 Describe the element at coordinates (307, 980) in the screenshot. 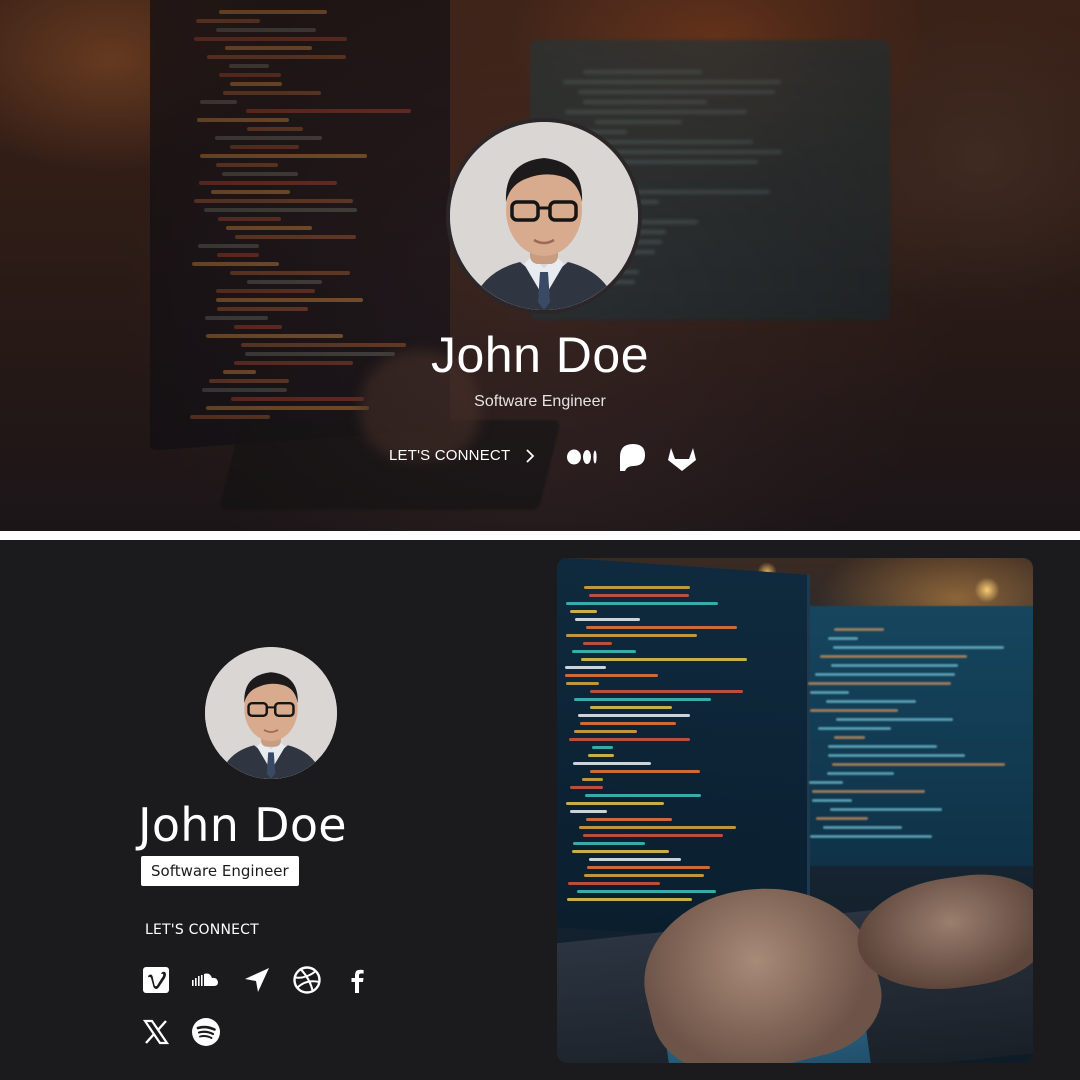

I see `dribbble-icon` at that location.